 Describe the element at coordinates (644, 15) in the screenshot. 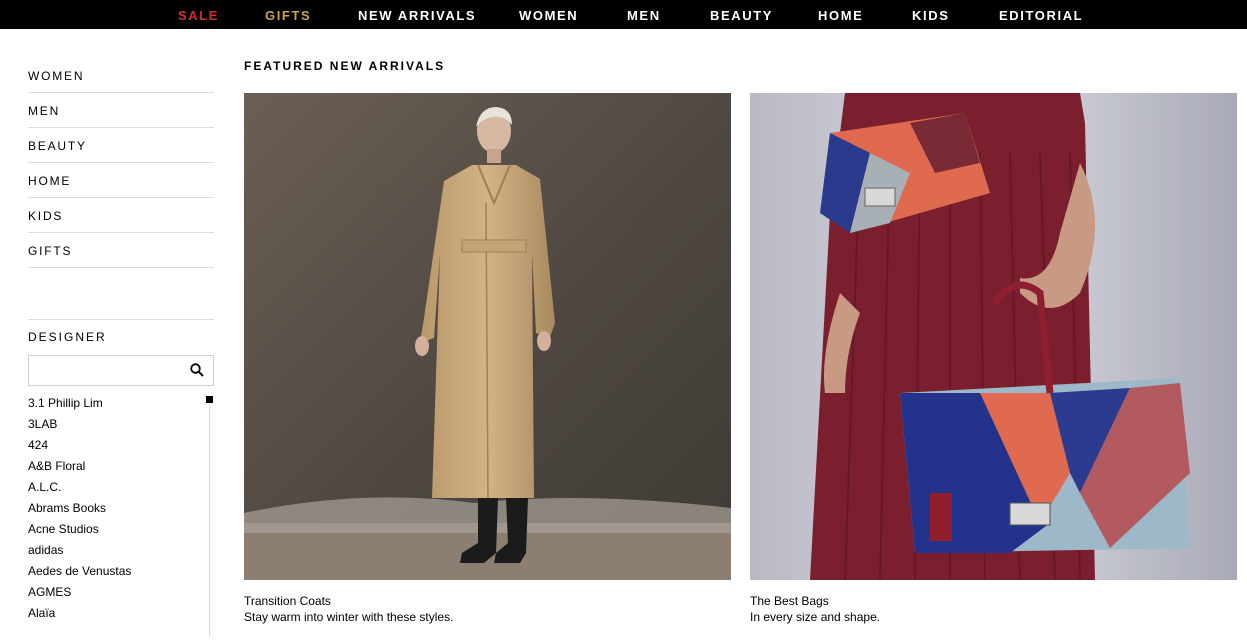

I see `nav-item-men: MEN` at that location.